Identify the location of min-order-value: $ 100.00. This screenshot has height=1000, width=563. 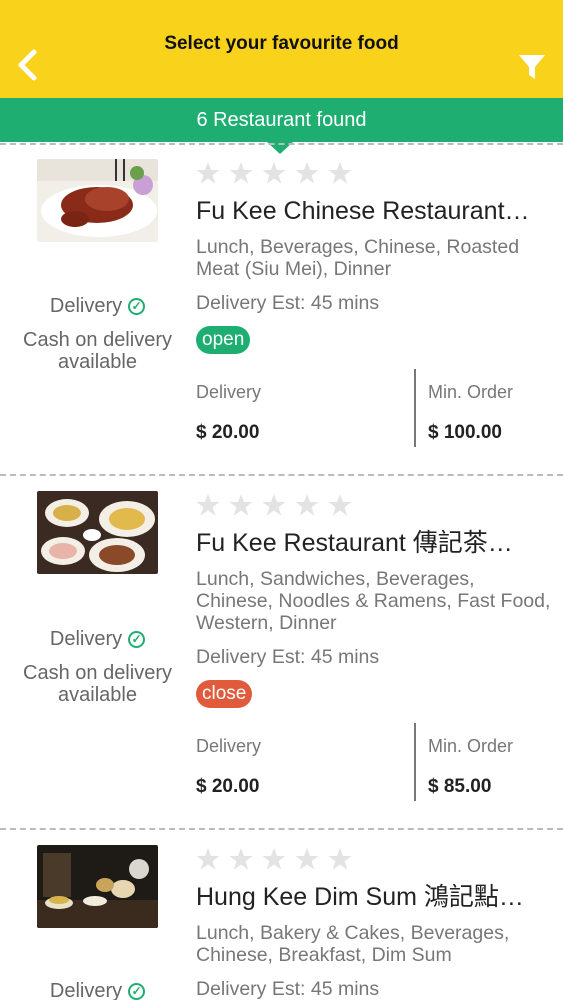
(465, 432).